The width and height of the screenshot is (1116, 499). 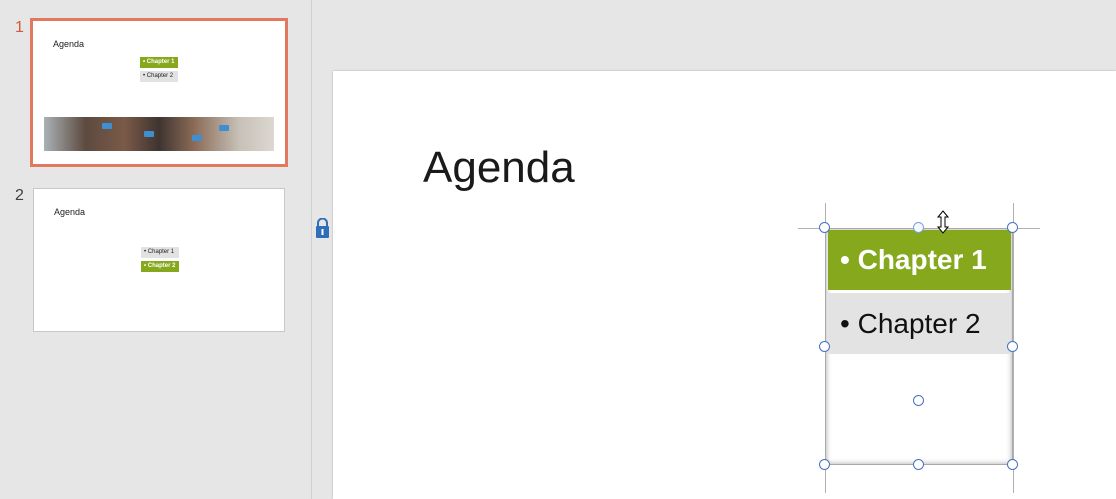 I want to click on slide-title: Agenda, so click(x=499, y=168).